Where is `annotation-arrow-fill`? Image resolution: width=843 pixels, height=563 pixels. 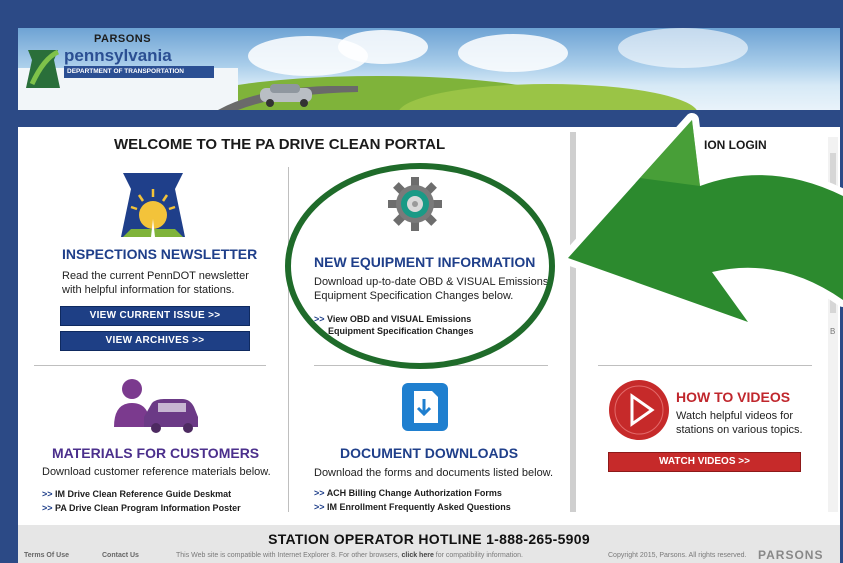
annotation-arrow-fill is located at coordinates (705, 221).